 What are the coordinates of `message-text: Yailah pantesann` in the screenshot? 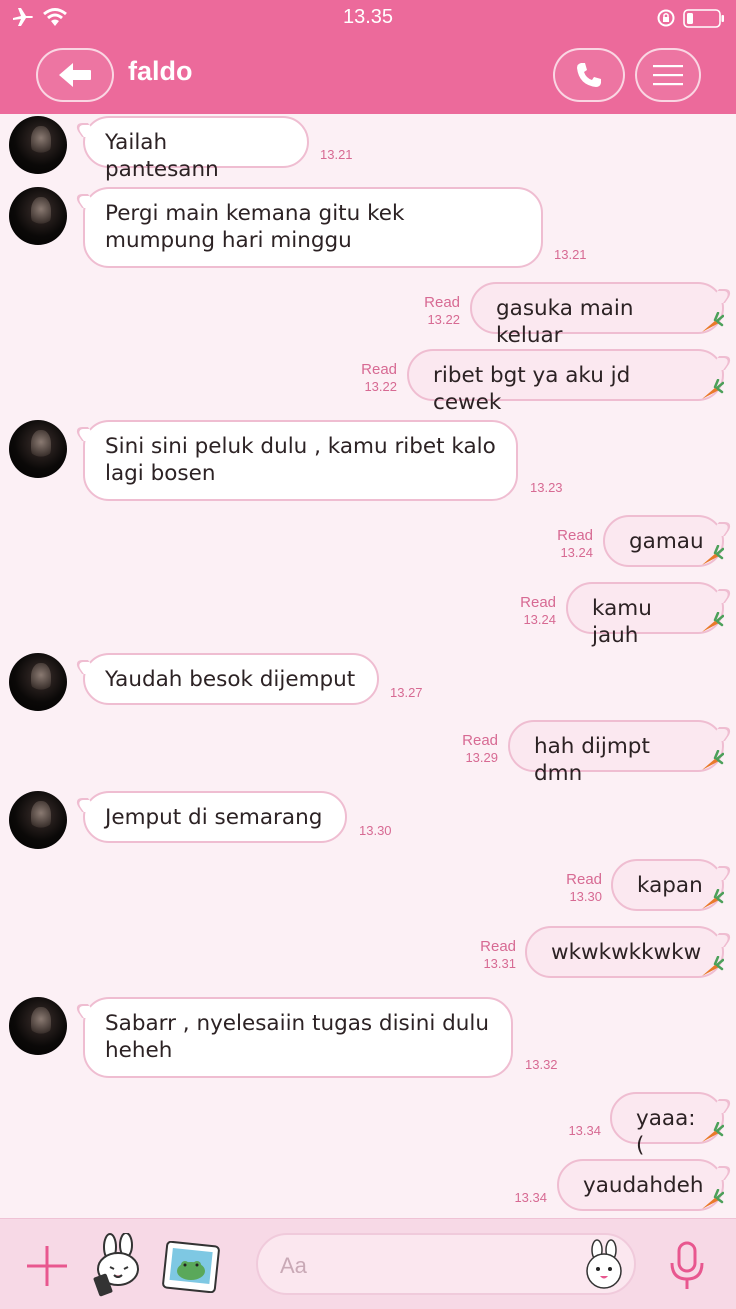 It's located at (162, 156).